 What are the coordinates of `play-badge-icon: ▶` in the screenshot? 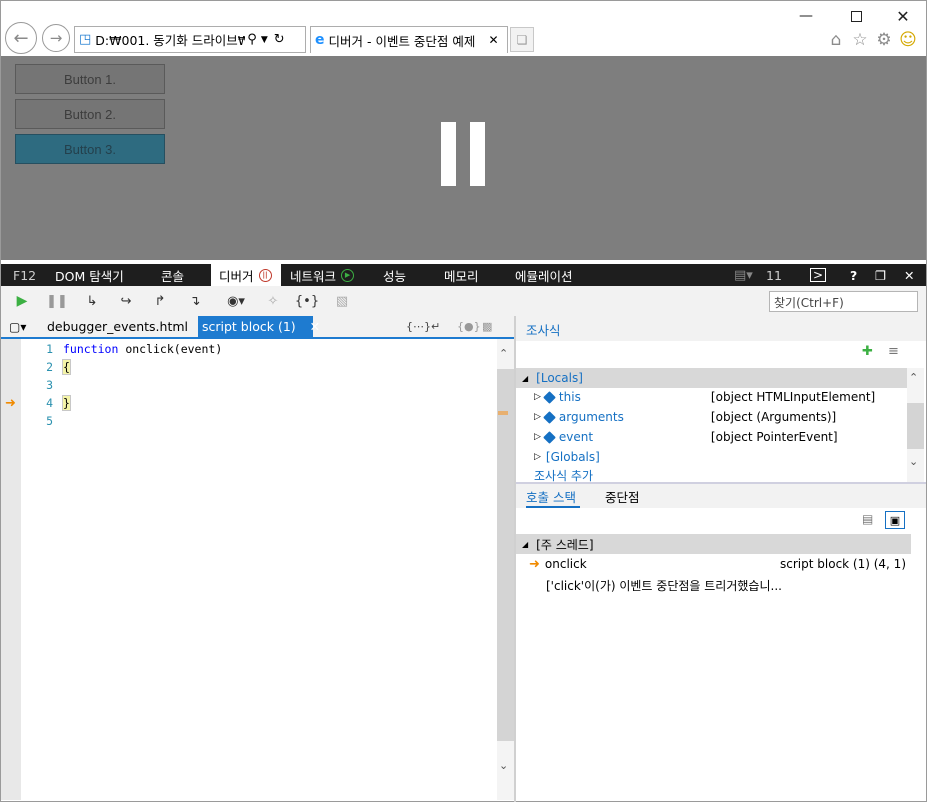 It's located at (348, 275).